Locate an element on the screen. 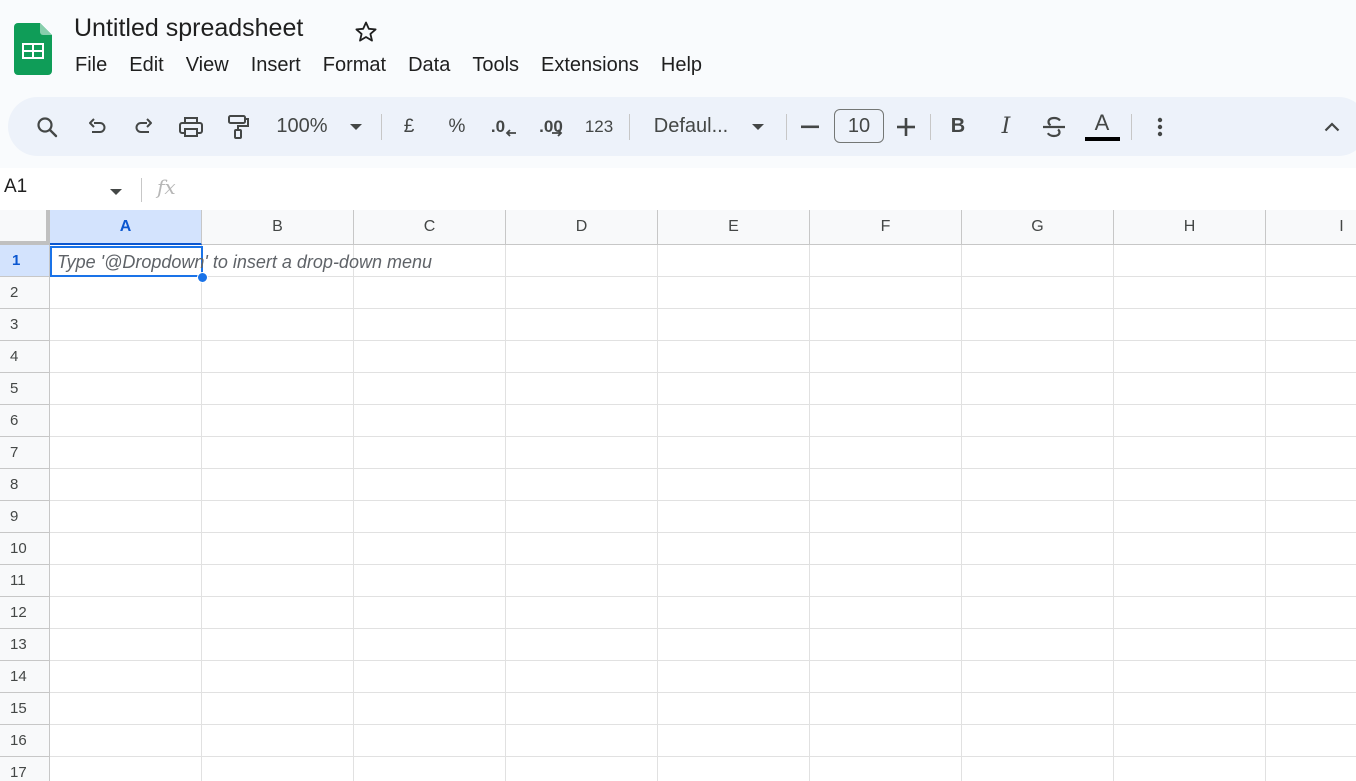  cell-h12 is located at coordinates (1190, 613).